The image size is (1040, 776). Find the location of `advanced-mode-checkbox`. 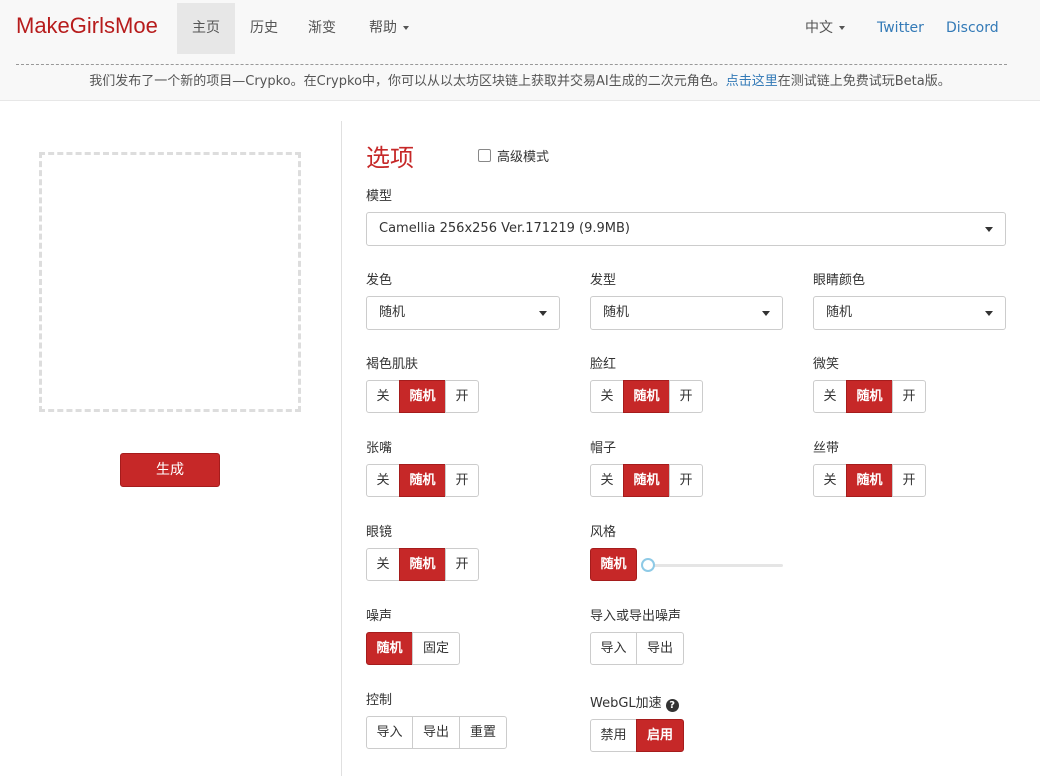

advanced-mode-checkbox is located at coordinates (484, 155).